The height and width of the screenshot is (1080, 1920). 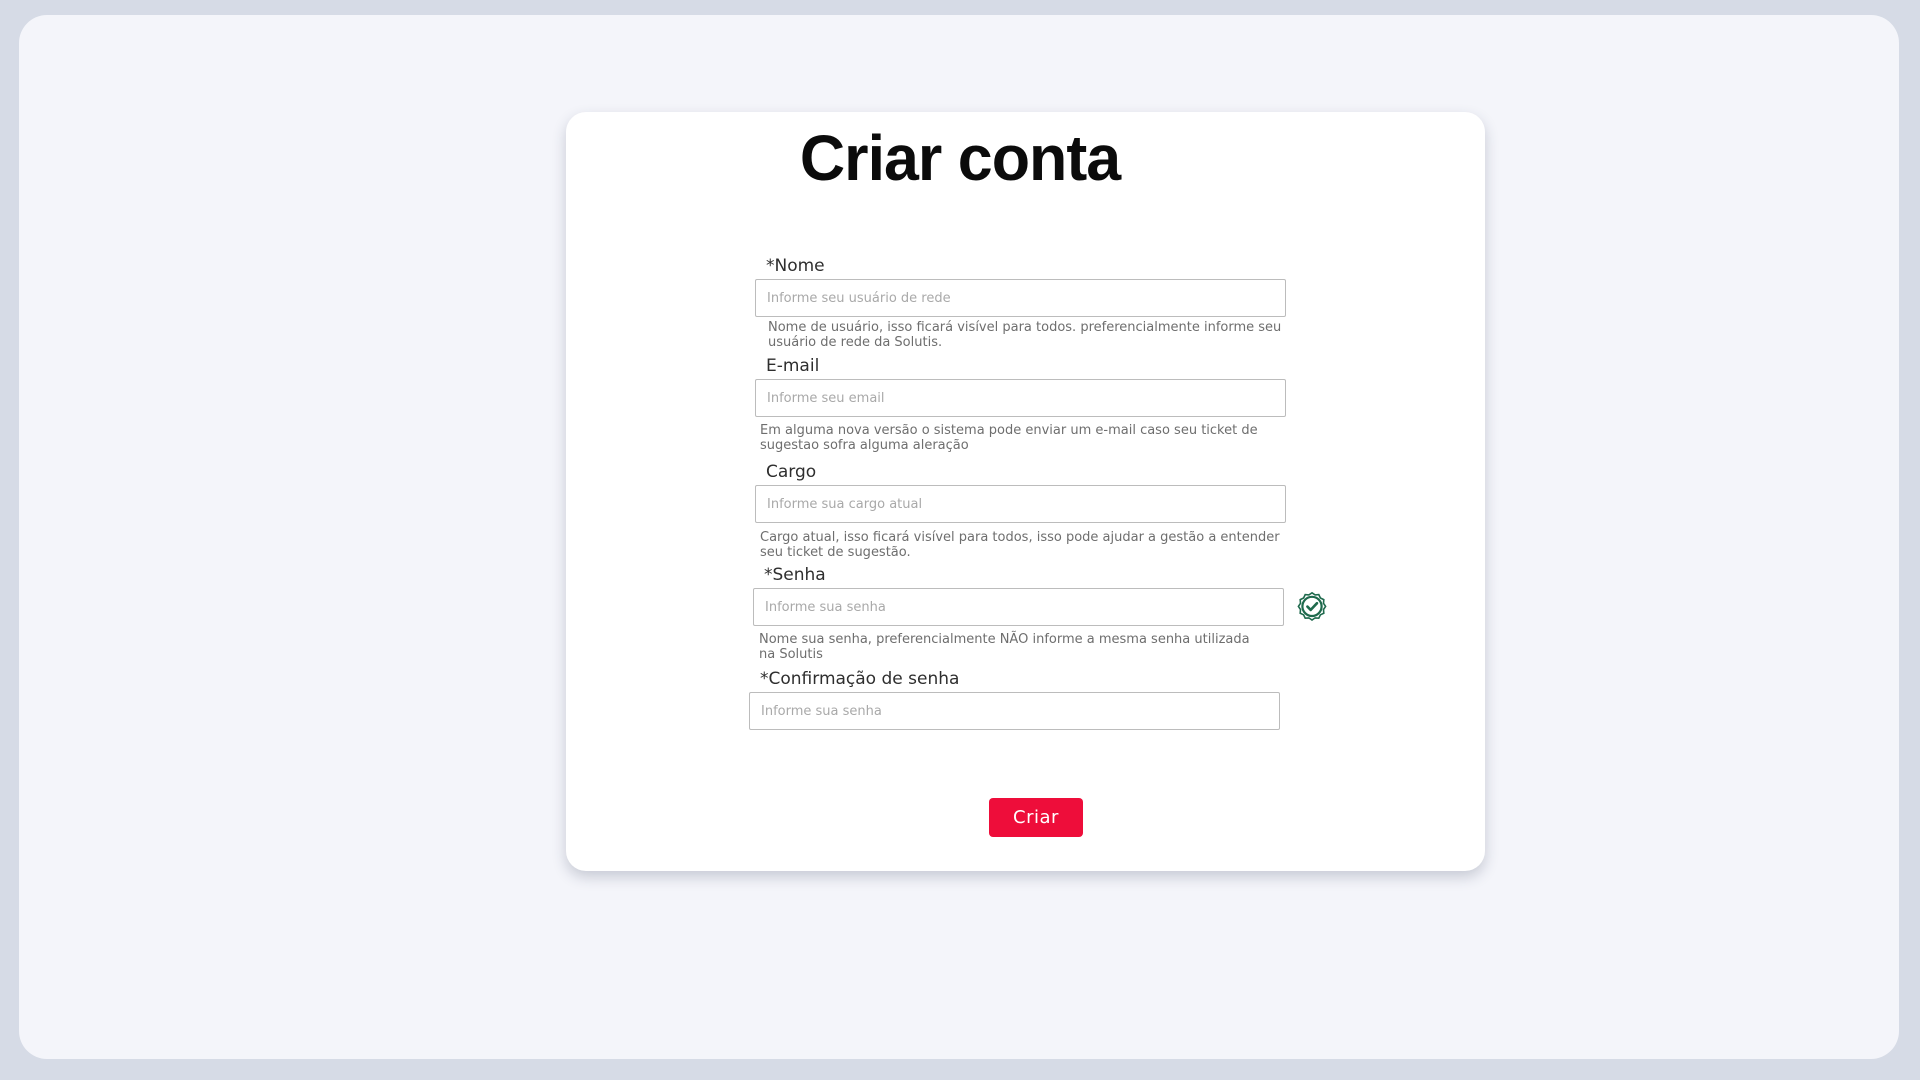 What do you see at coordinates (1020, 298) in the screenshot?
I see `name-input` at bounding box center [1020, 298].